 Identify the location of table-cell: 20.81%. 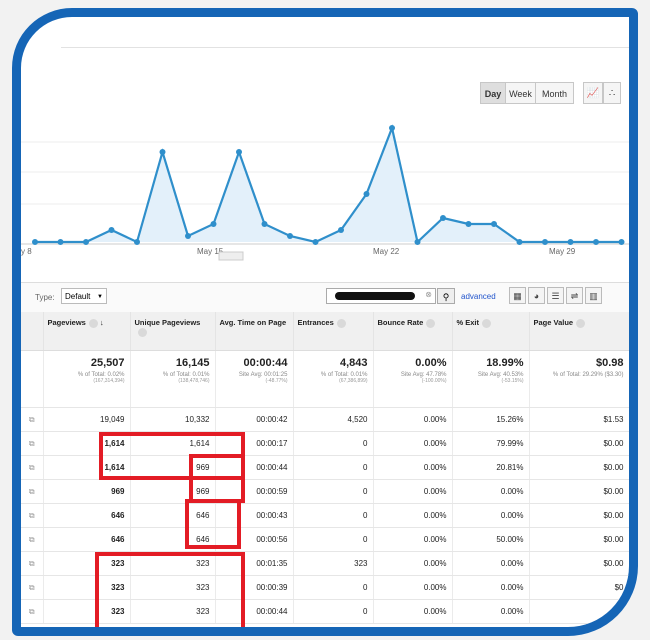
(491, 467).